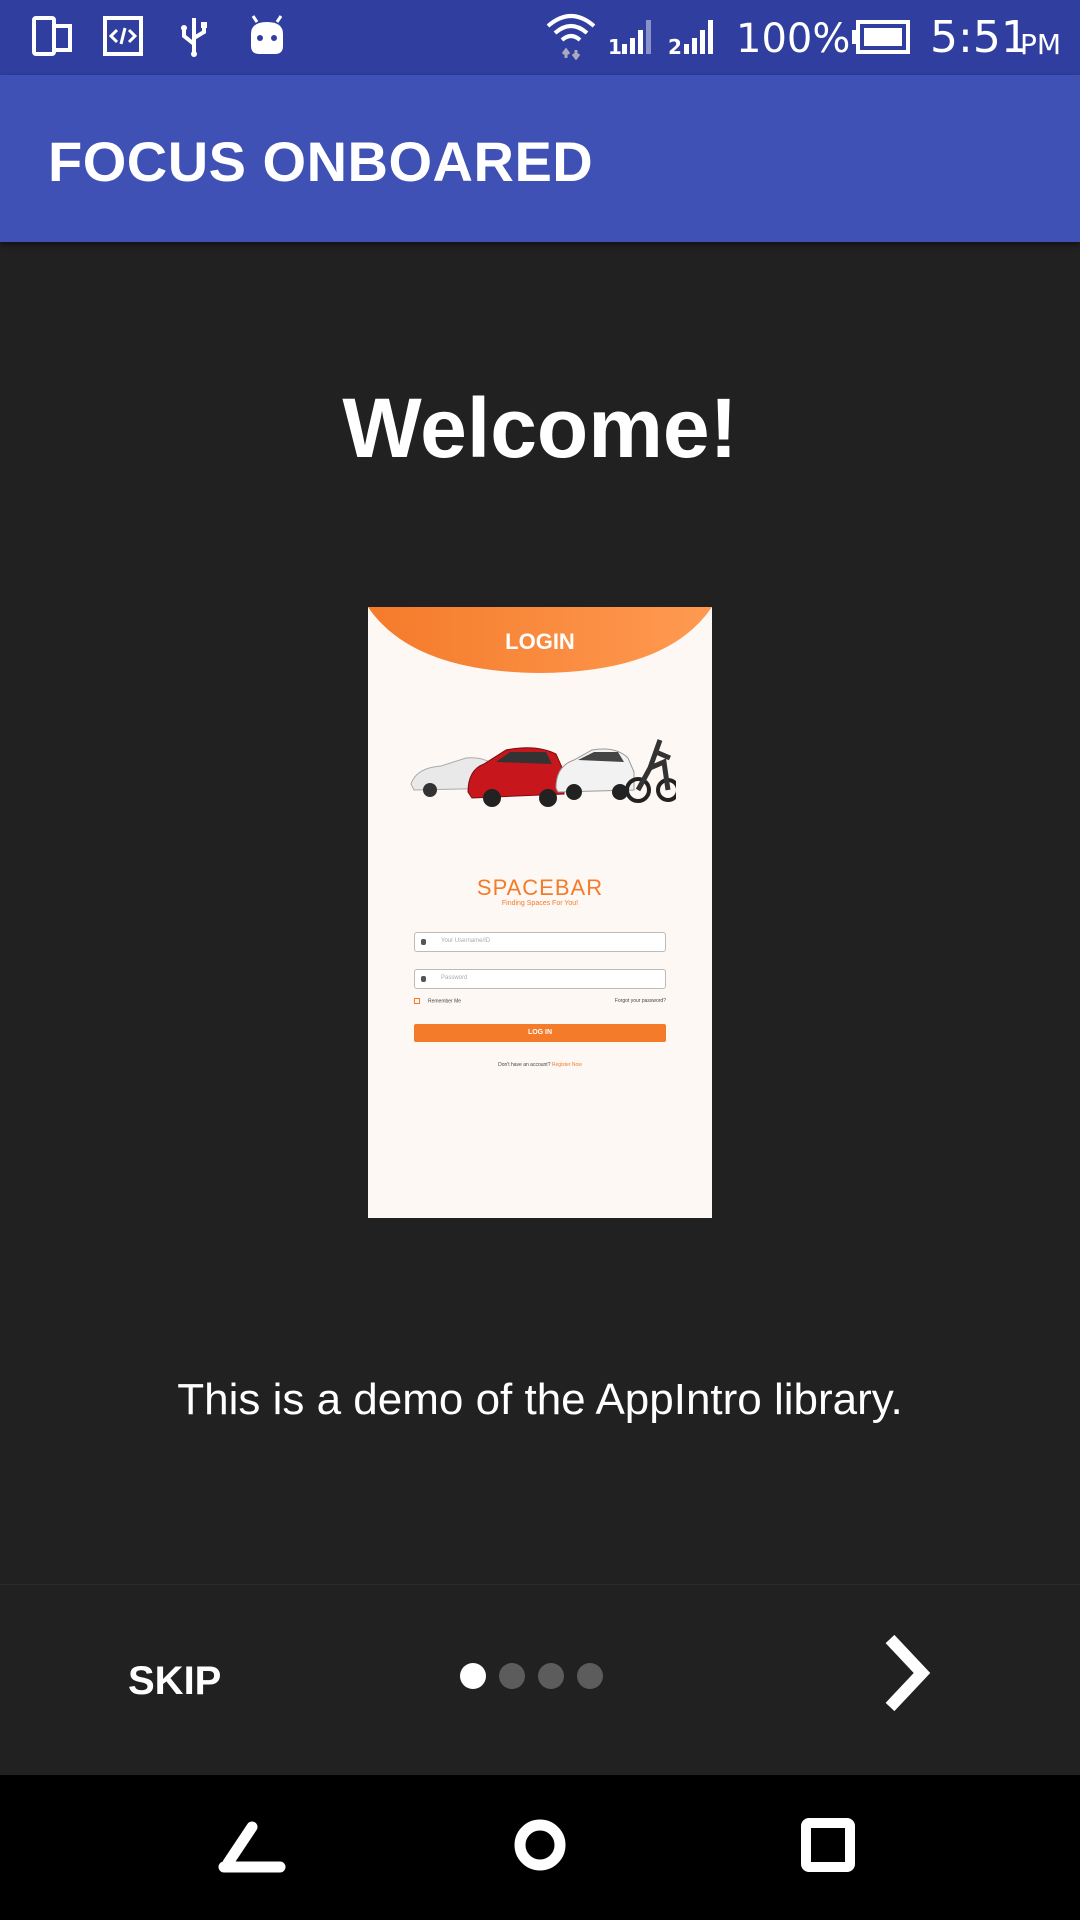 Image resolution: width=1080 pixels, height=1920 pixels. What do you see at coordinates (690, 39) in the screenshot?
I see `signal-2-icon: 2` at bounding box center [690, 39].